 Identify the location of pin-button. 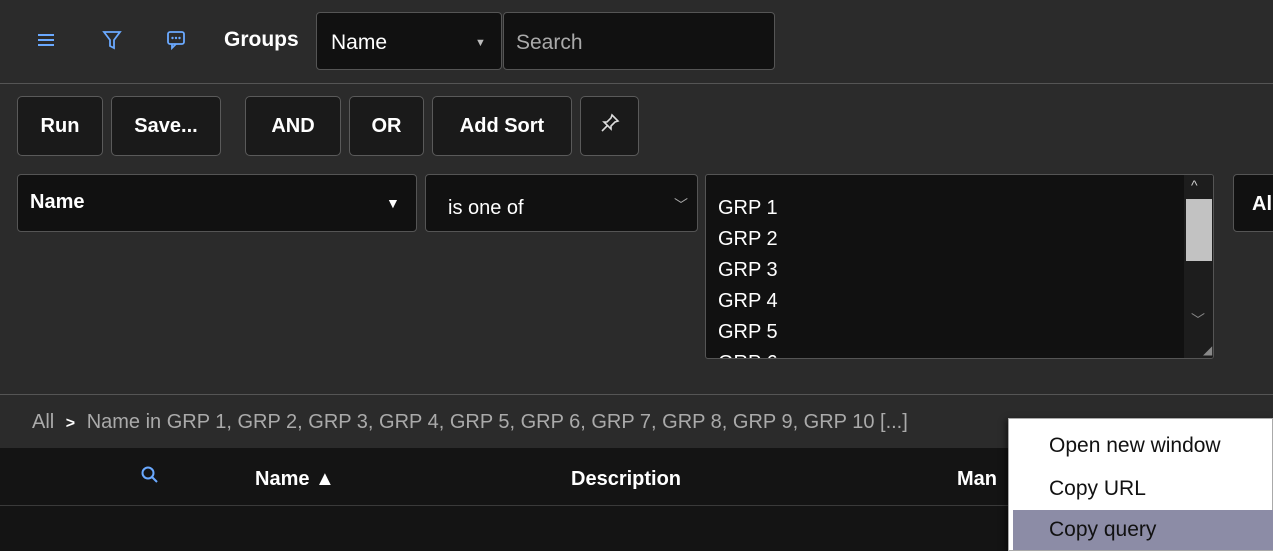
(609, 126).